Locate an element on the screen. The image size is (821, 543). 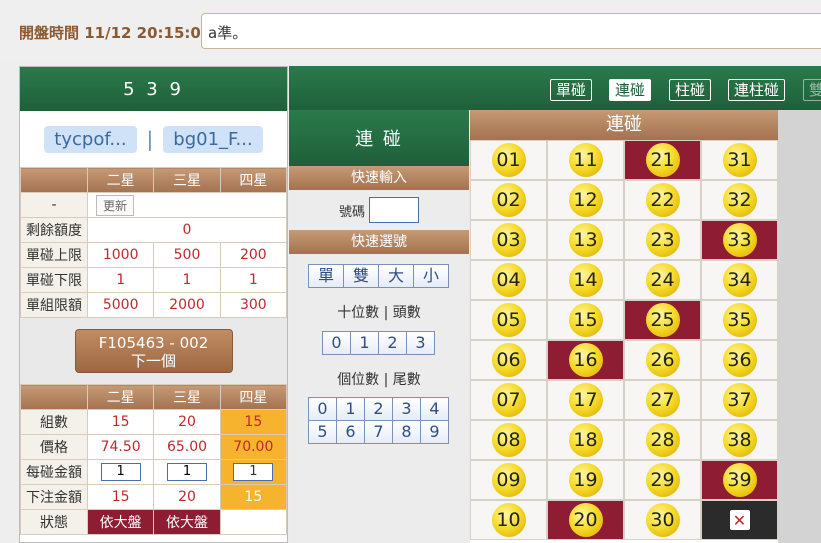
number-cell-03: 03 is located at coordinates (508, 240).